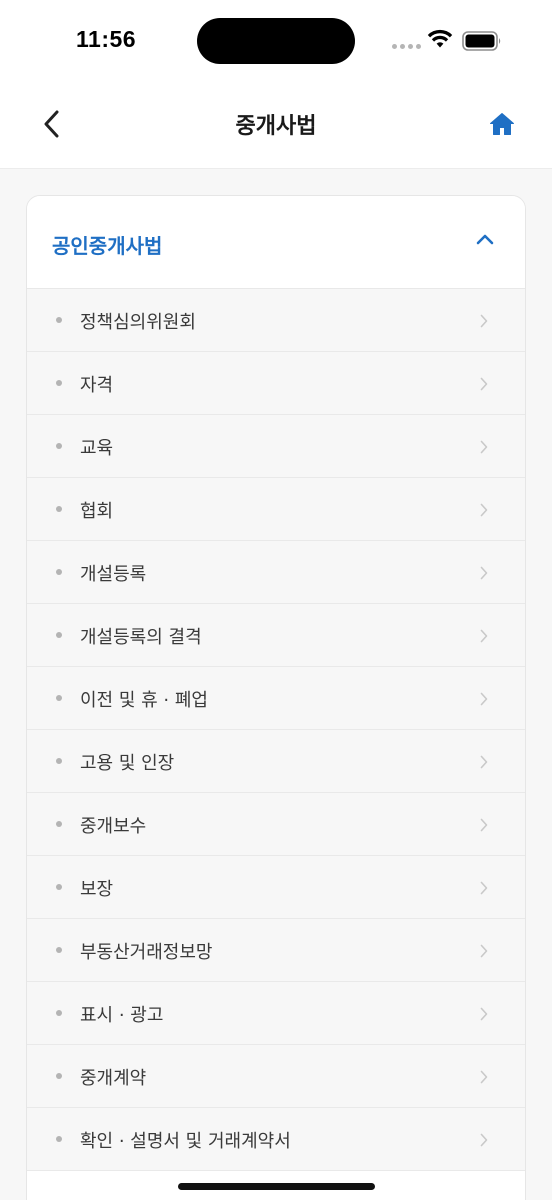  I want to click on home-indicator, so click(276, 1186).